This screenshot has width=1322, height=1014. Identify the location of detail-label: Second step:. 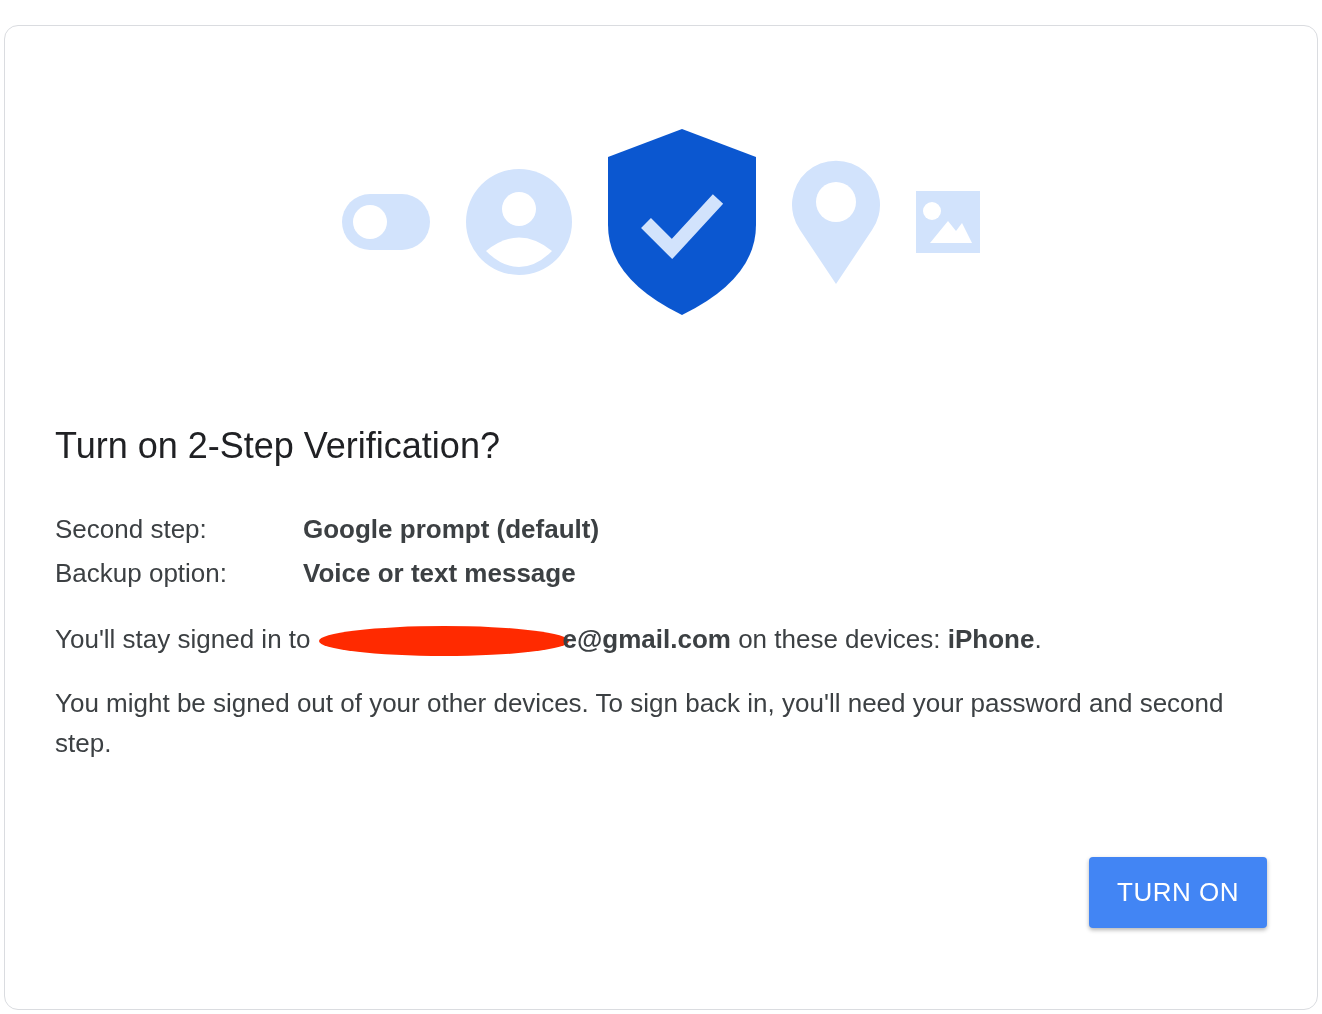
(131, 530).